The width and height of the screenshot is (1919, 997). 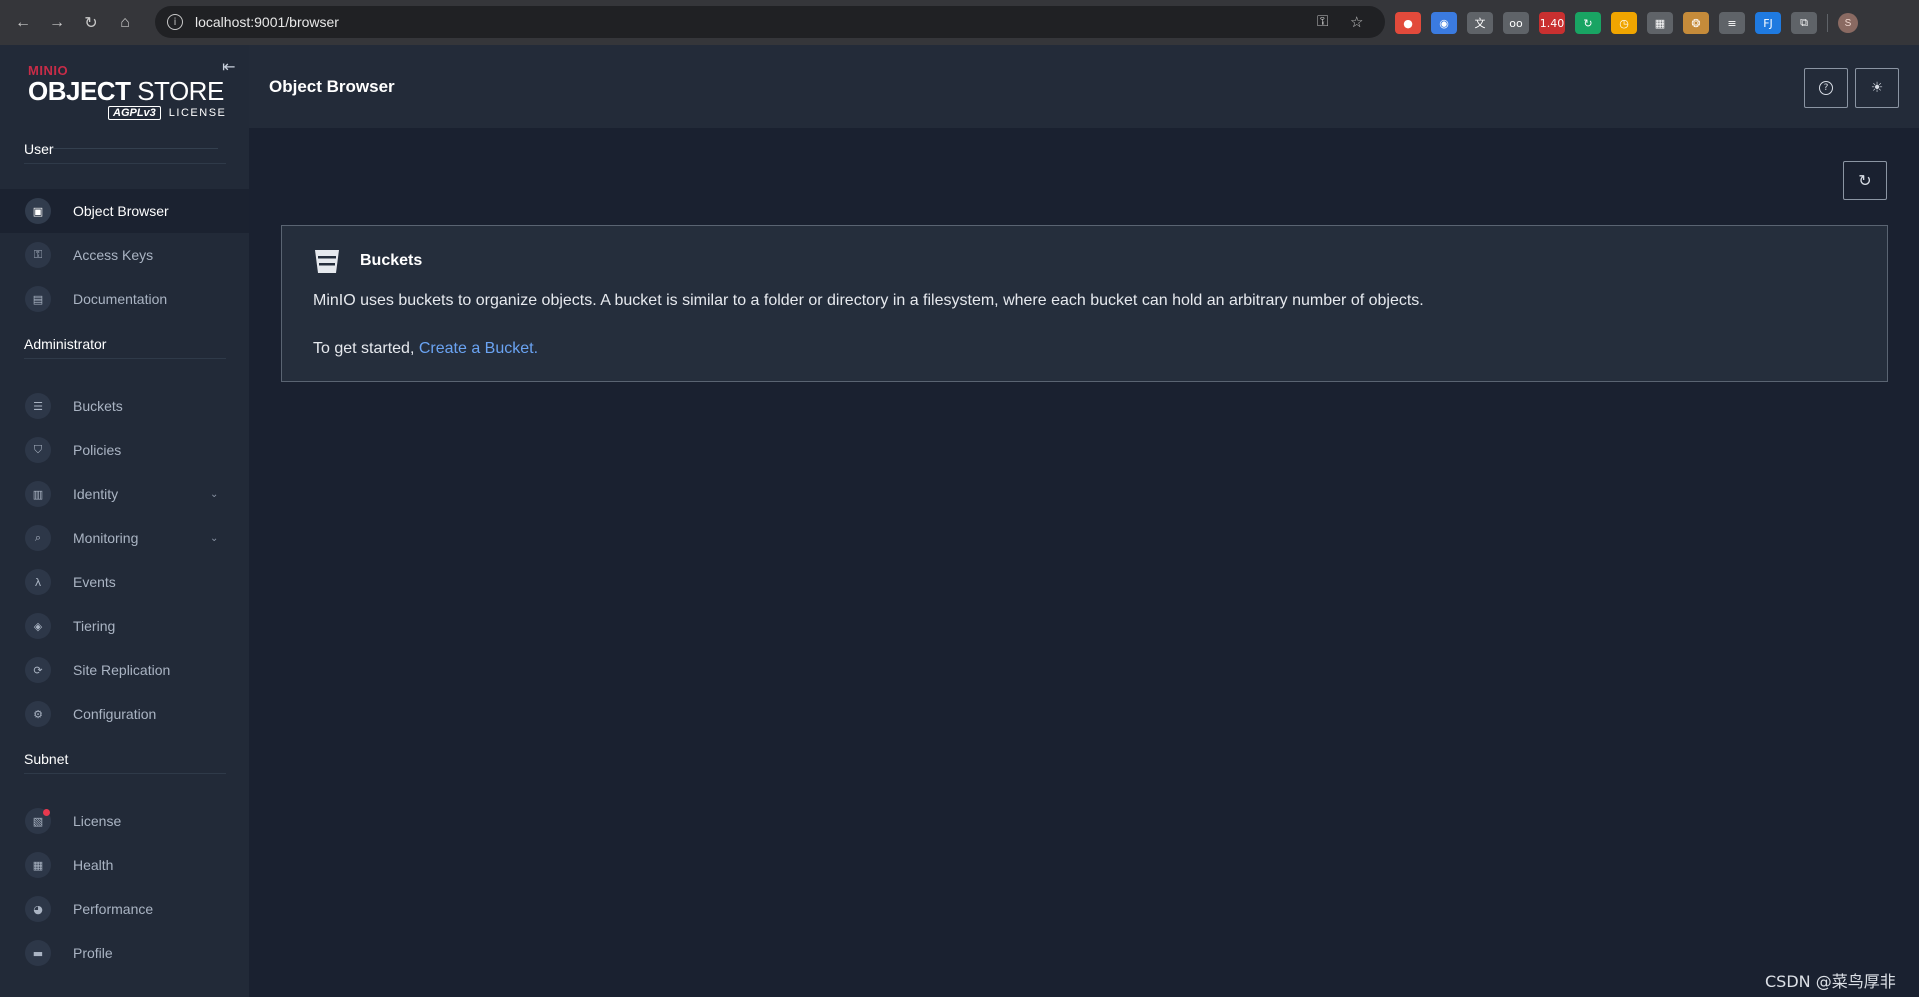 What do you see at coordinates (1848, 23) in the screenshot?
I see `profile-avatar: S` at bounding box center [1848, 23].